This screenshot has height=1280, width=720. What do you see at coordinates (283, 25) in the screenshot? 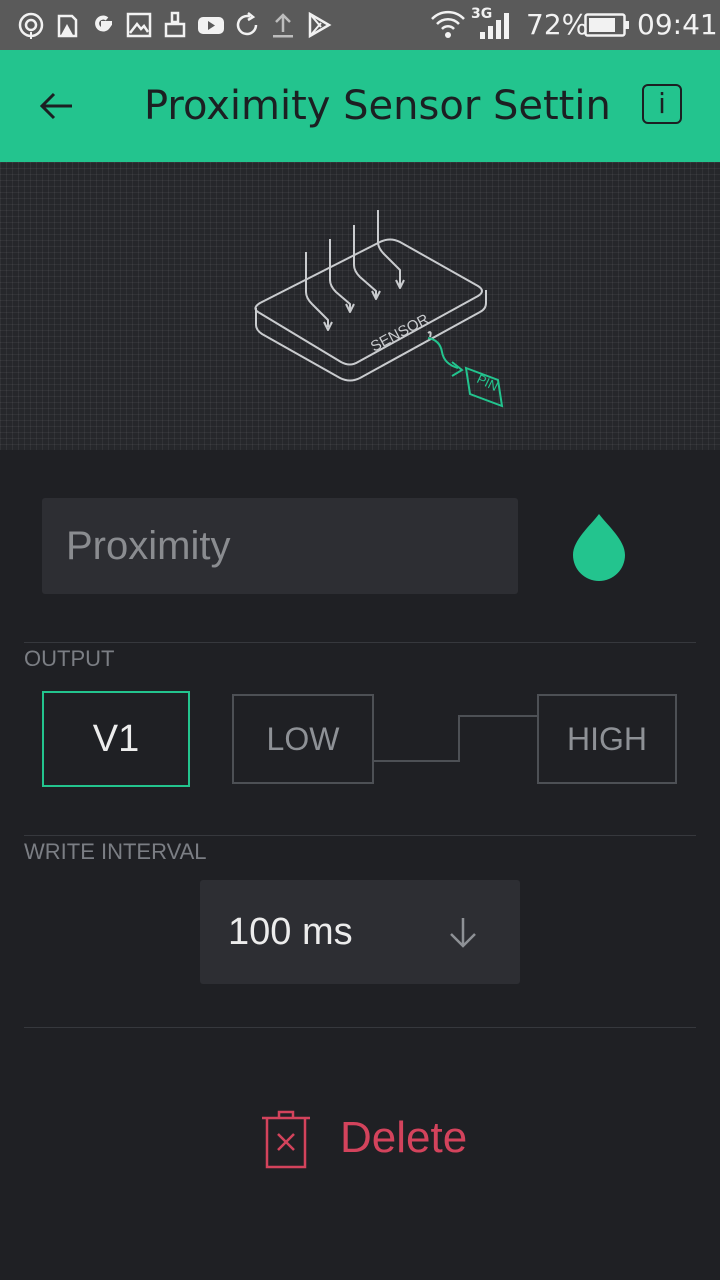
I see `upload-icon` at bounding box center [283, 25].